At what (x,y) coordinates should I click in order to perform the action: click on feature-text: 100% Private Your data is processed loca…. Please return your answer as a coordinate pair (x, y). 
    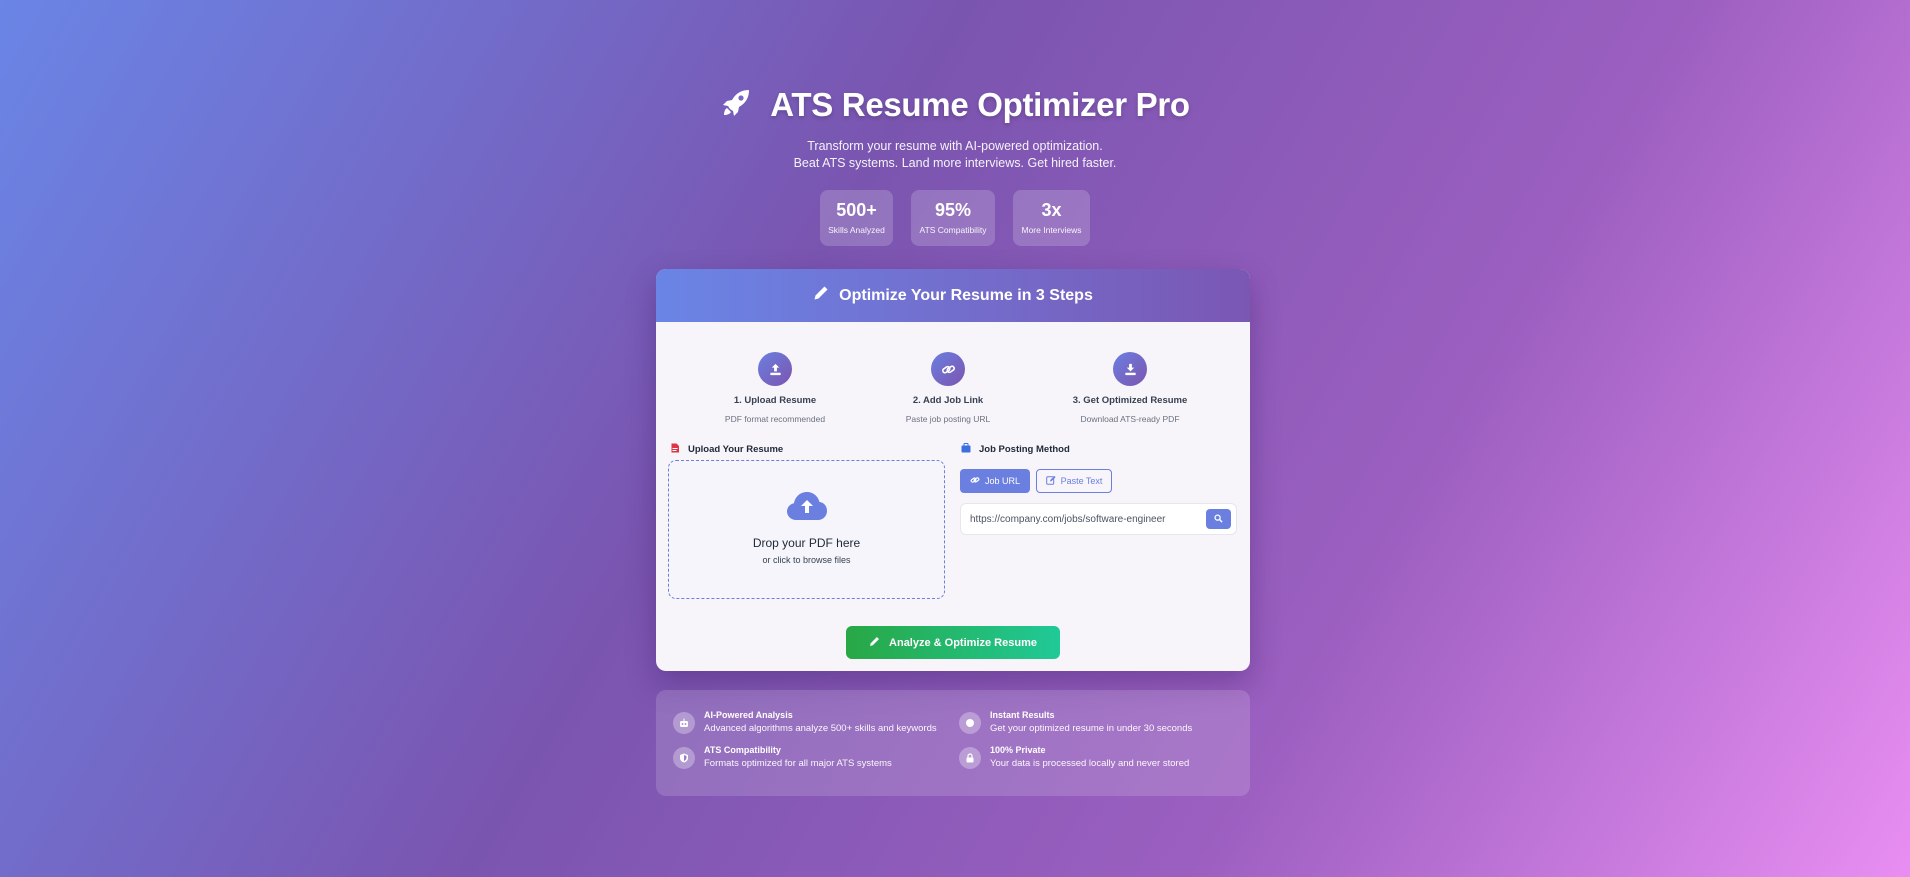
    Looking at the image, I should click on (1089, 757).